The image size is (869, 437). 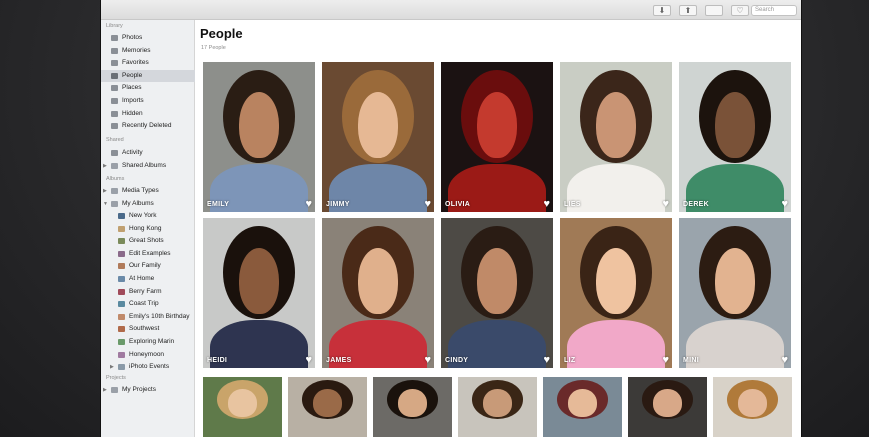 What do you see at coordinates (148, 204) in the screenshot?
I see `sidebar-item: ▼ My Albums` at bounding box center [148, 204].